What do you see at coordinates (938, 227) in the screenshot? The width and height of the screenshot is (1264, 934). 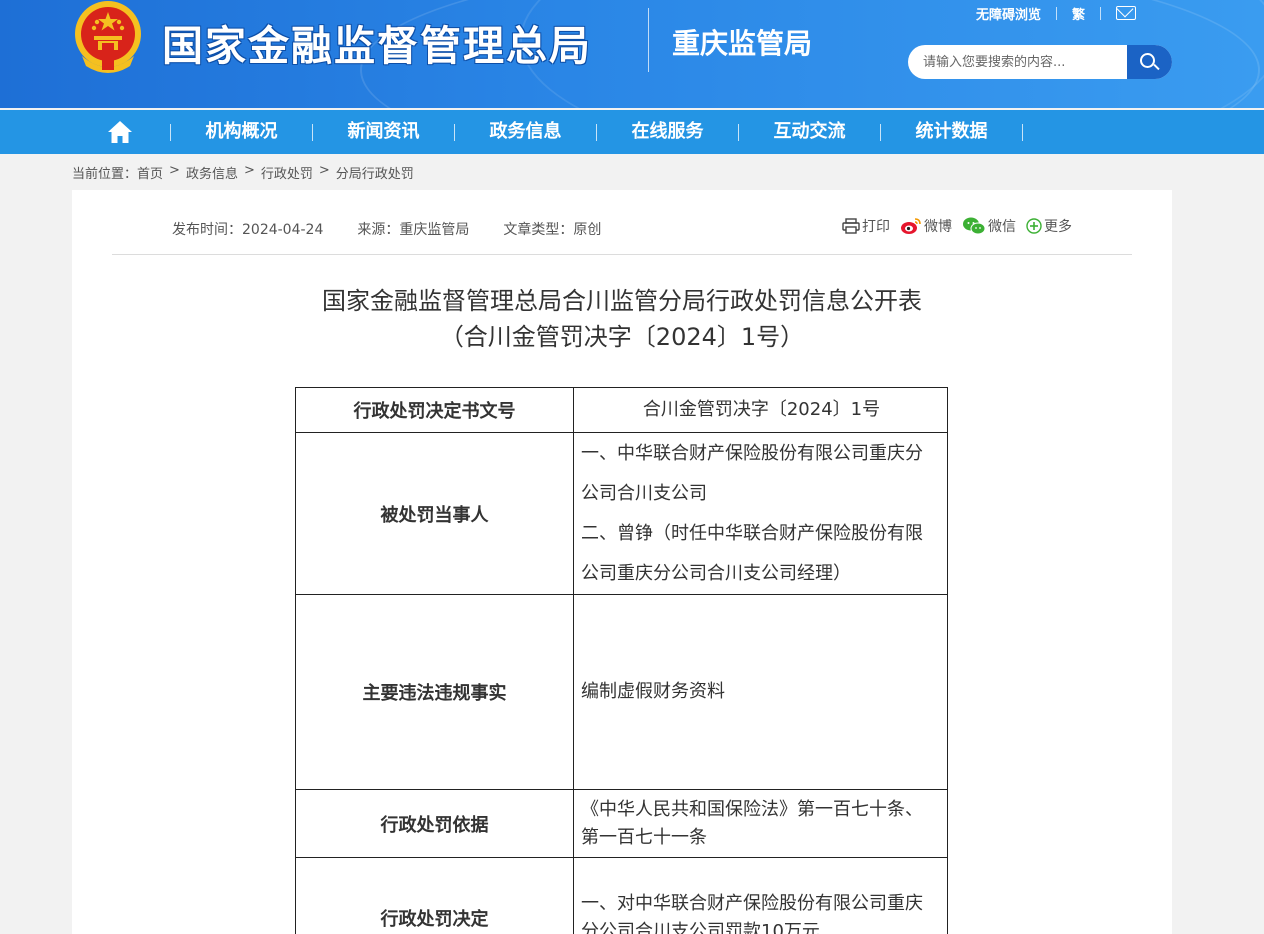 I see `weibo-label: 微博` at bounding box center [938, 227].